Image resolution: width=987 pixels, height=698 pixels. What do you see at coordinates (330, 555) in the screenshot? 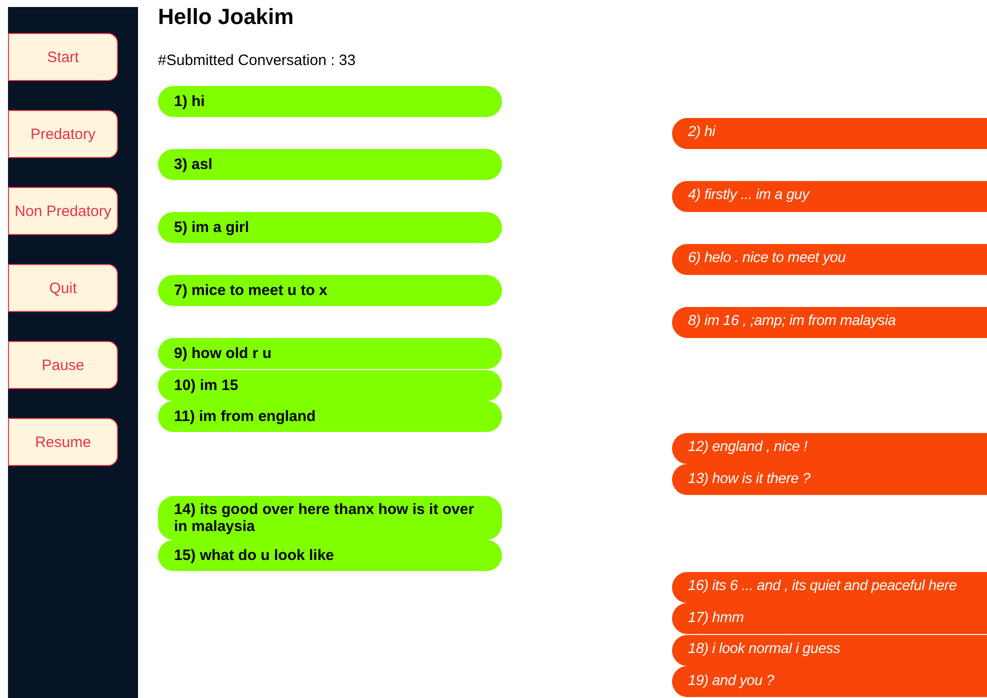
I see `chat-bubble: 15) what do u look like` at bounding box center [330, 555].